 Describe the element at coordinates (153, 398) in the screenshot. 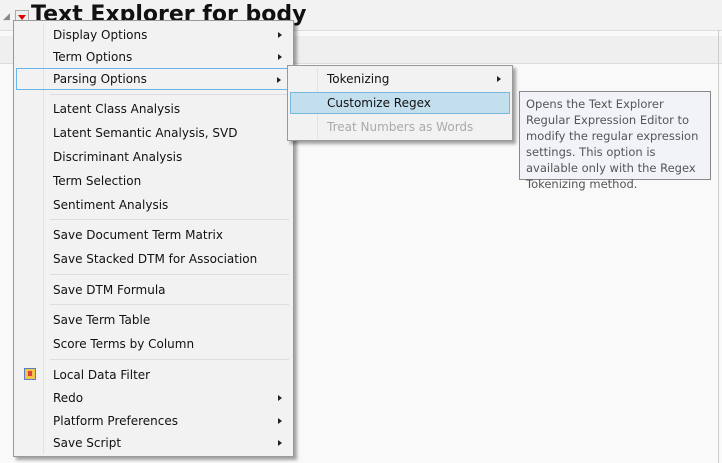

I see `menu-item-redo: Redo` at that location.